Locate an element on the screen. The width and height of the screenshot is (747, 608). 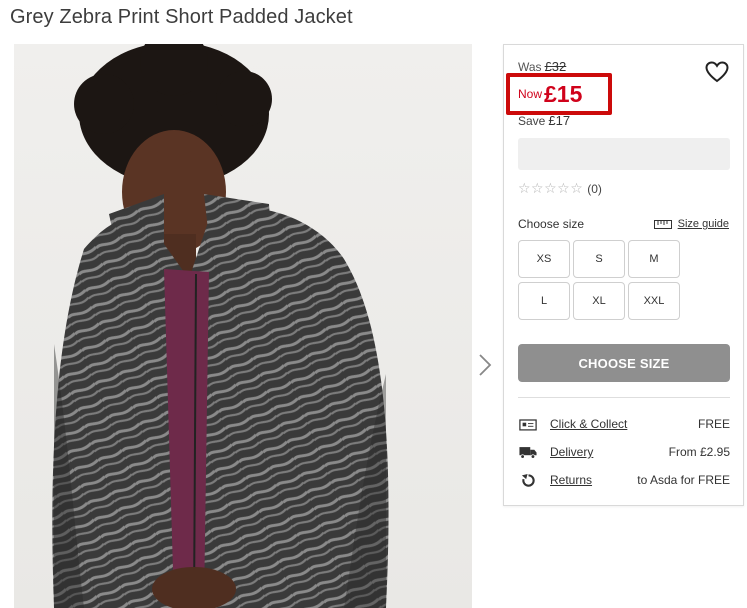
size-option-s: S is located at coordinates (599, 259).